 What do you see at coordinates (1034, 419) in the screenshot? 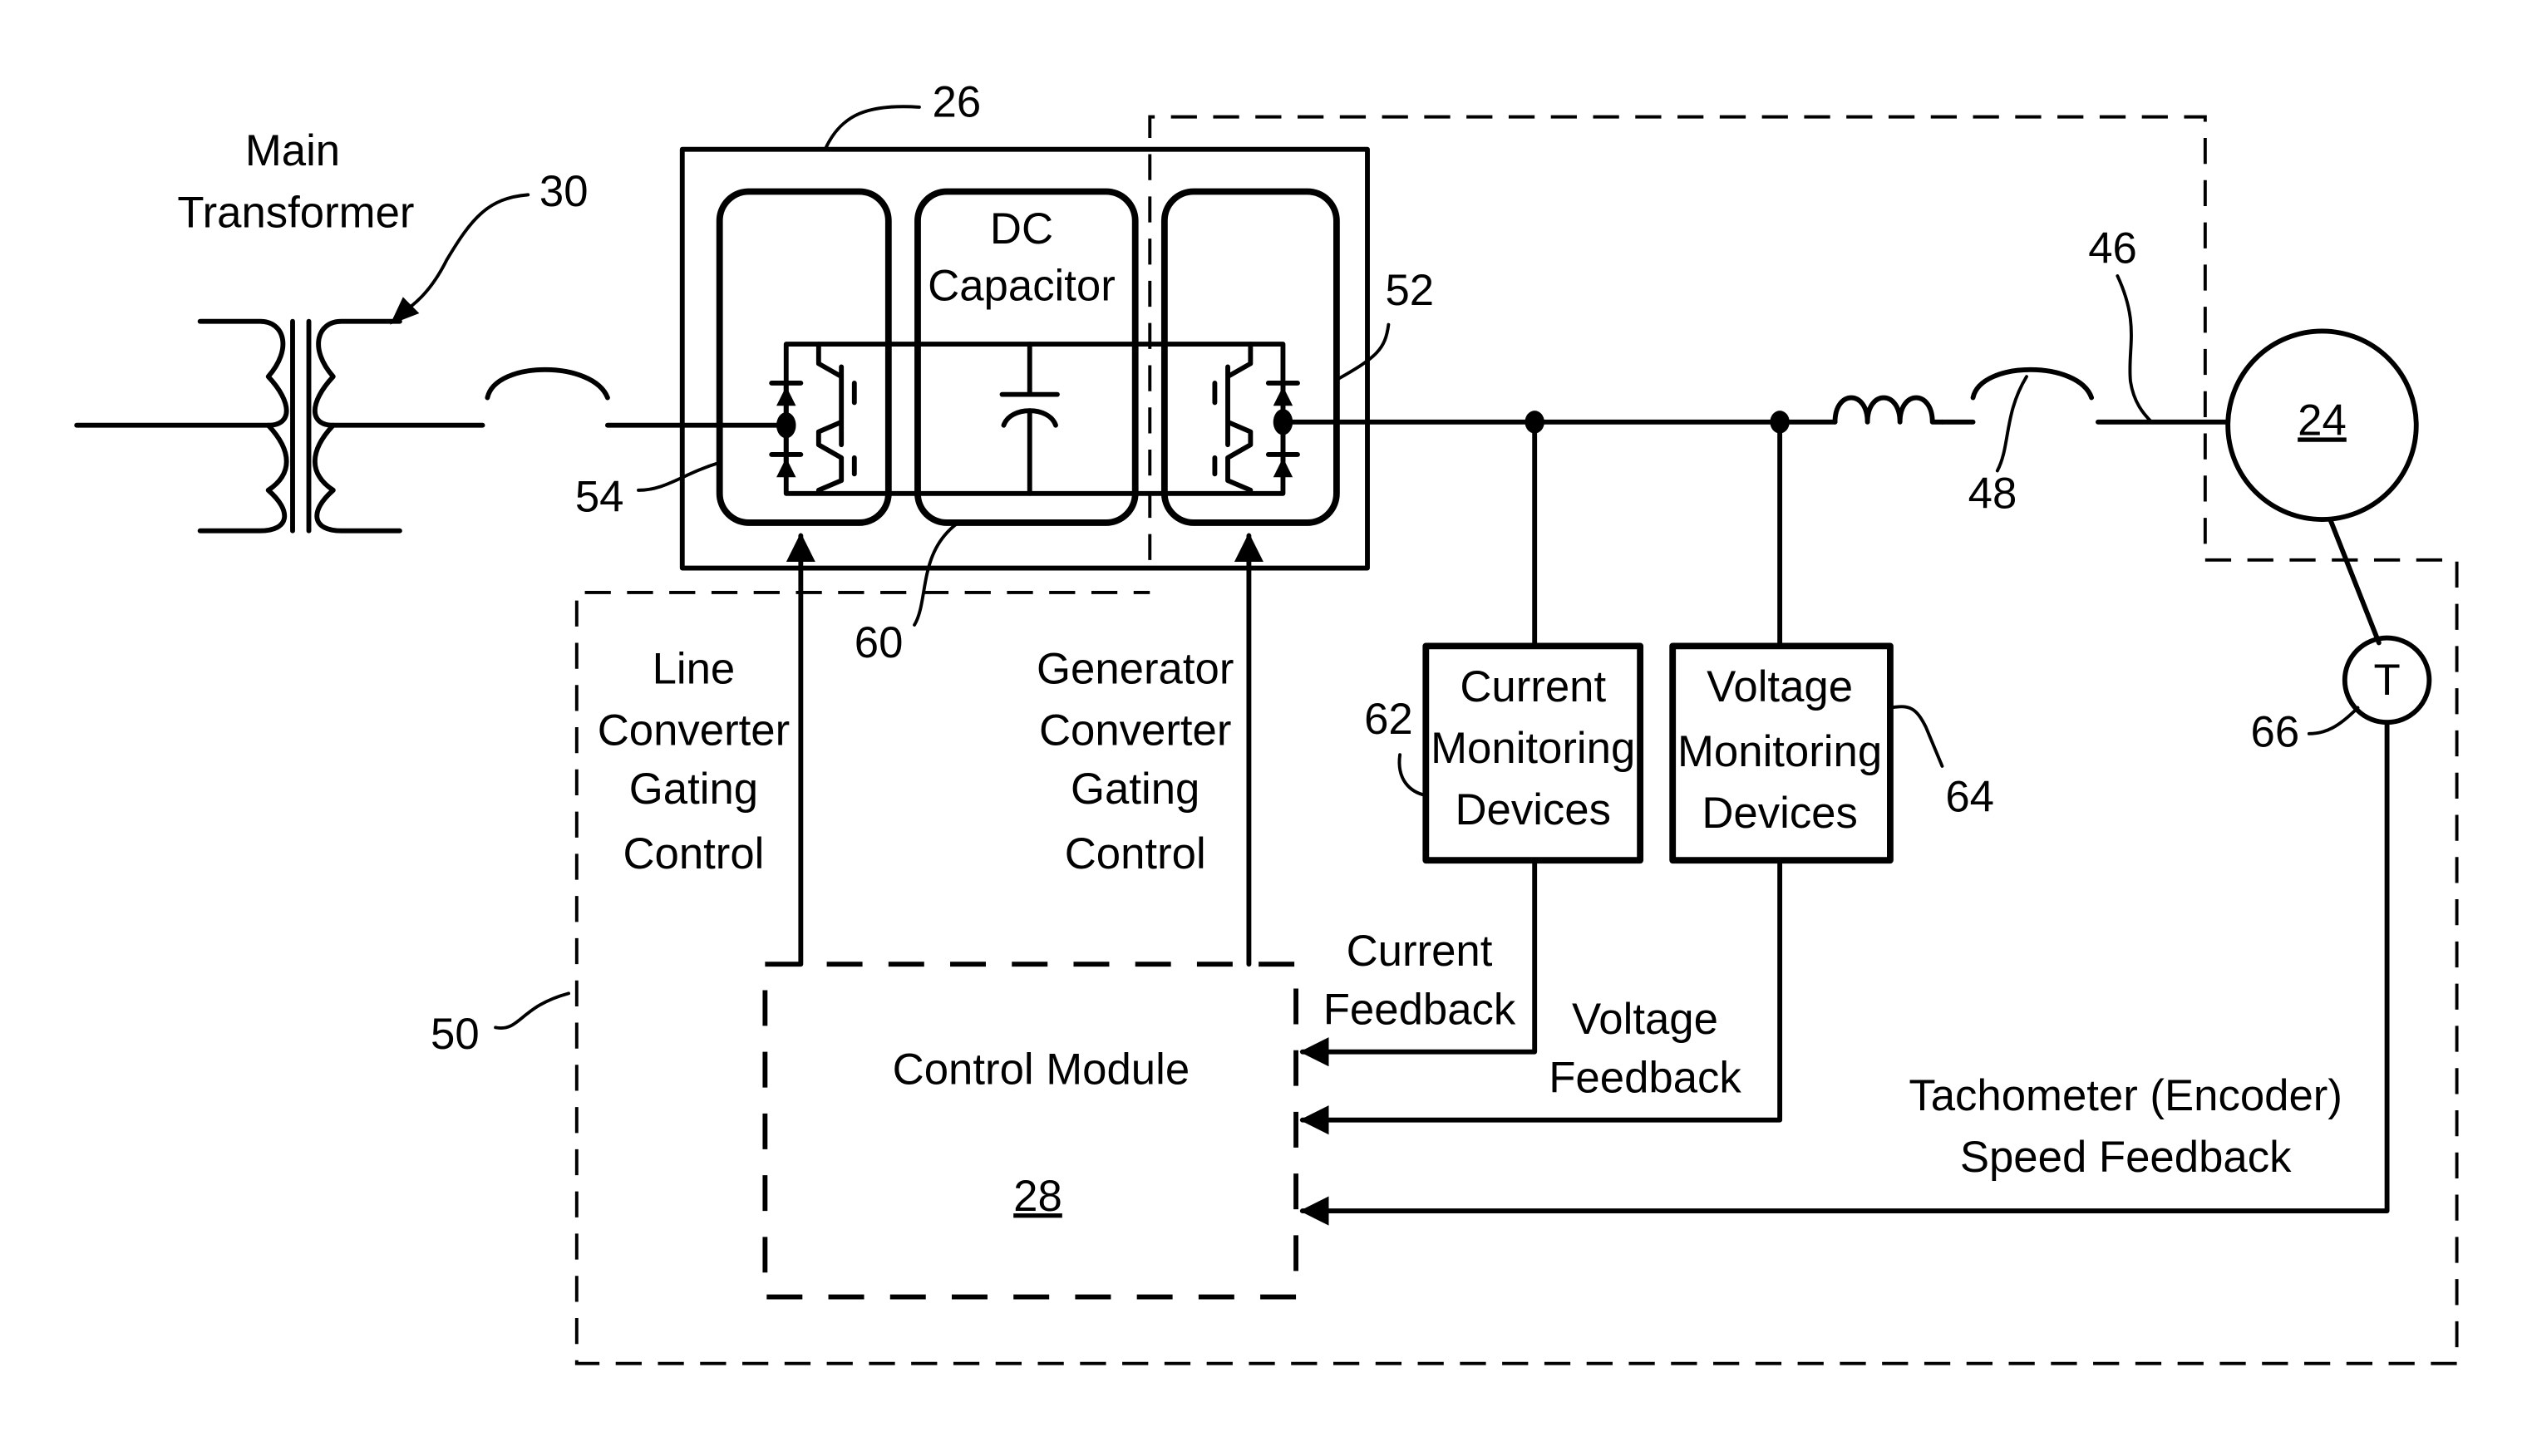
I see `dc-bus` at bounding box center [1034, 419].